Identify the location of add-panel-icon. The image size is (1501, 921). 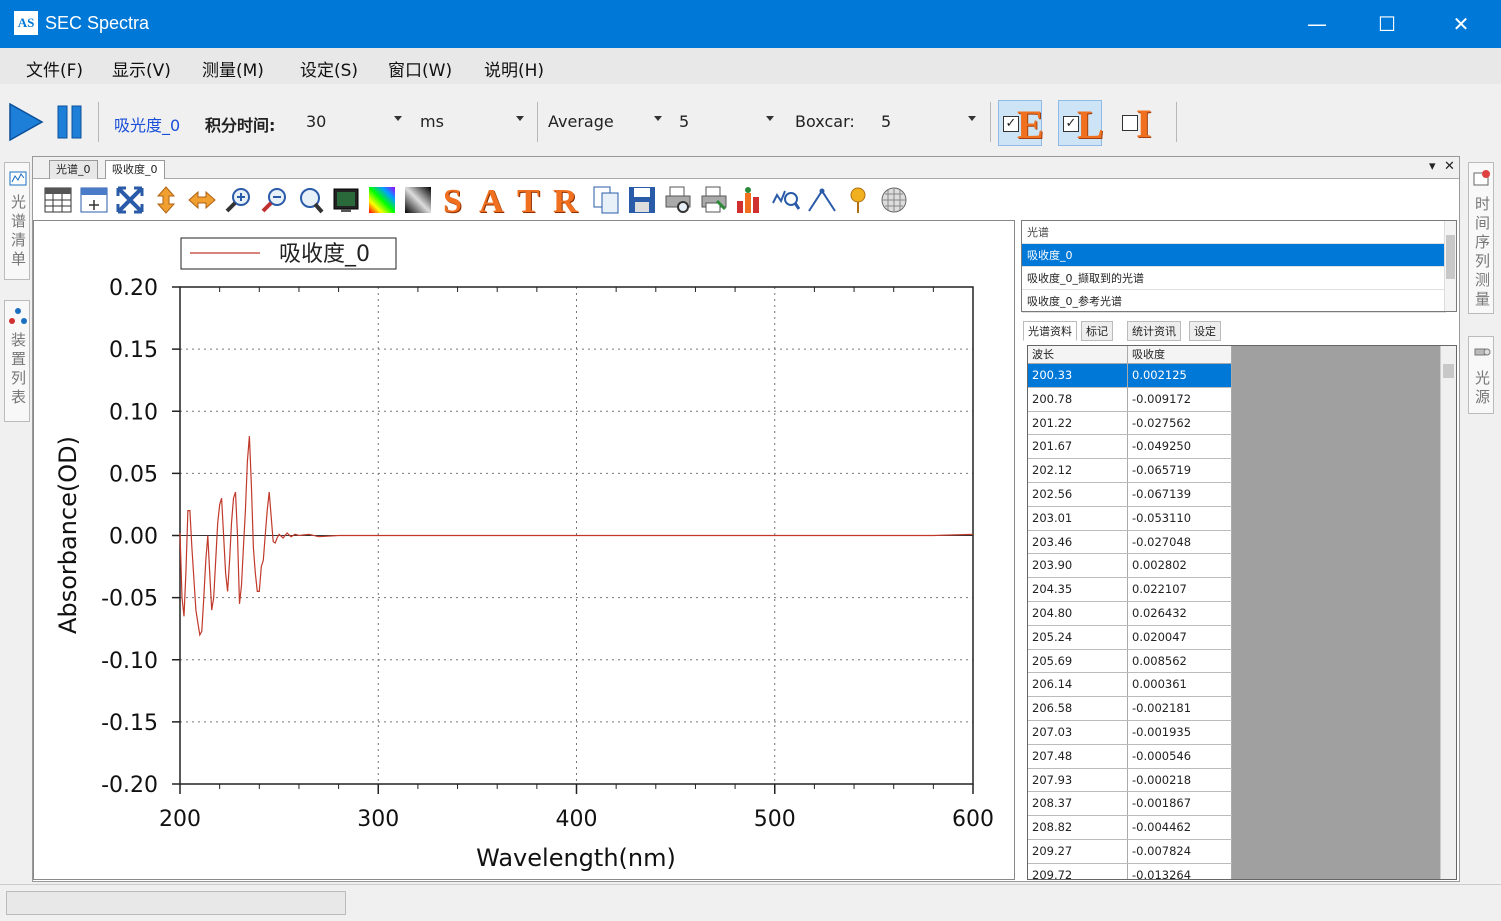
(94, 200).